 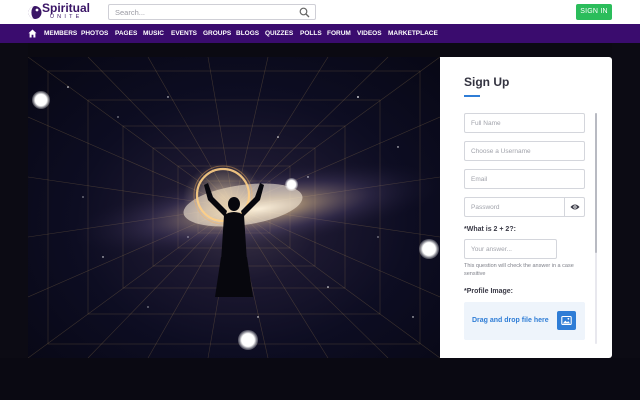 What do you see at coordinates (153, 33) in the screenshot?
I see `nav-item-music: MUSIC` at bounding box center [153, 33].